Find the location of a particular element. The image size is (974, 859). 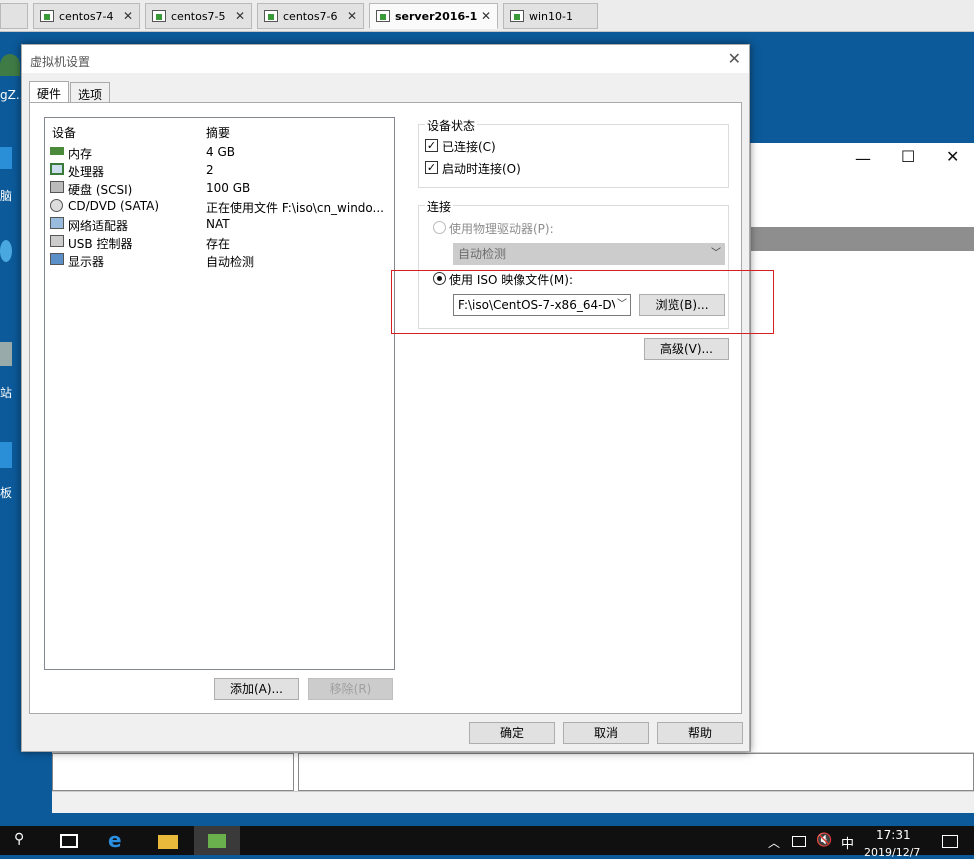

device-name: 网络适配器 is located at coordinates (98, 226).